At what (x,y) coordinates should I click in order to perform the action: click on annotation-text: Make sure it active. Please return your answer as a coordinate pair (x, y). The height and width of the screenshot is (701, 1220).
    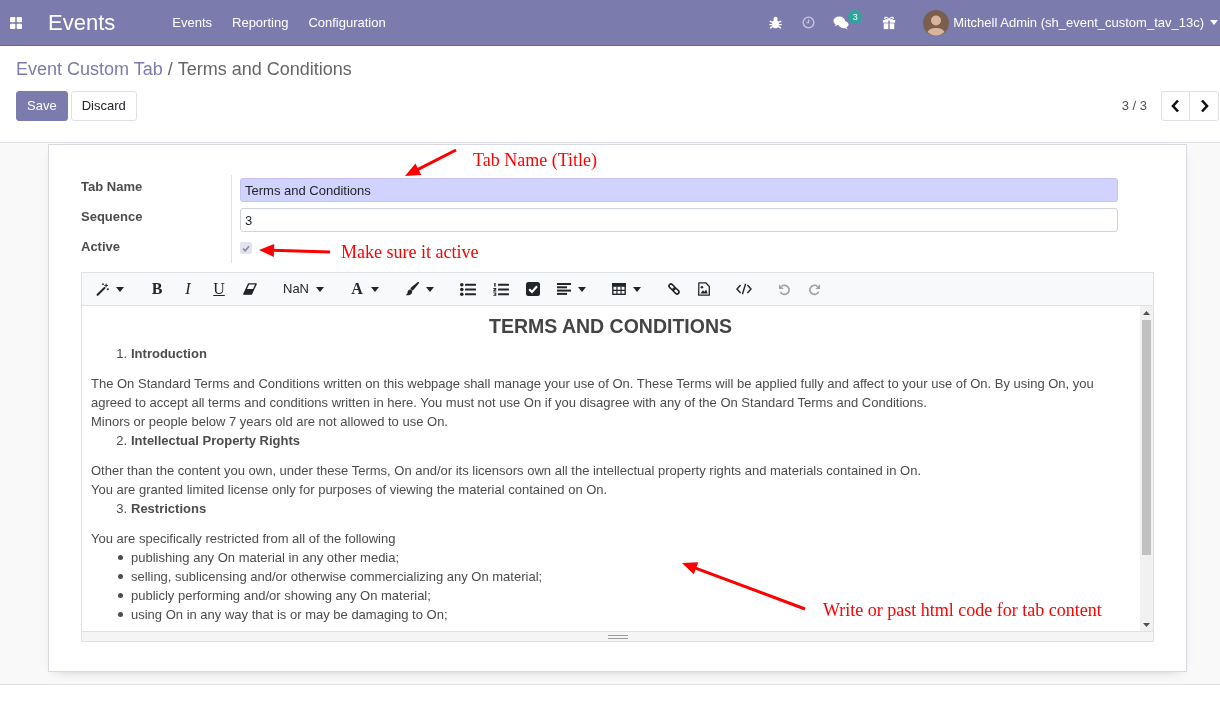
    Looking at the image, I should click on (410, 252).